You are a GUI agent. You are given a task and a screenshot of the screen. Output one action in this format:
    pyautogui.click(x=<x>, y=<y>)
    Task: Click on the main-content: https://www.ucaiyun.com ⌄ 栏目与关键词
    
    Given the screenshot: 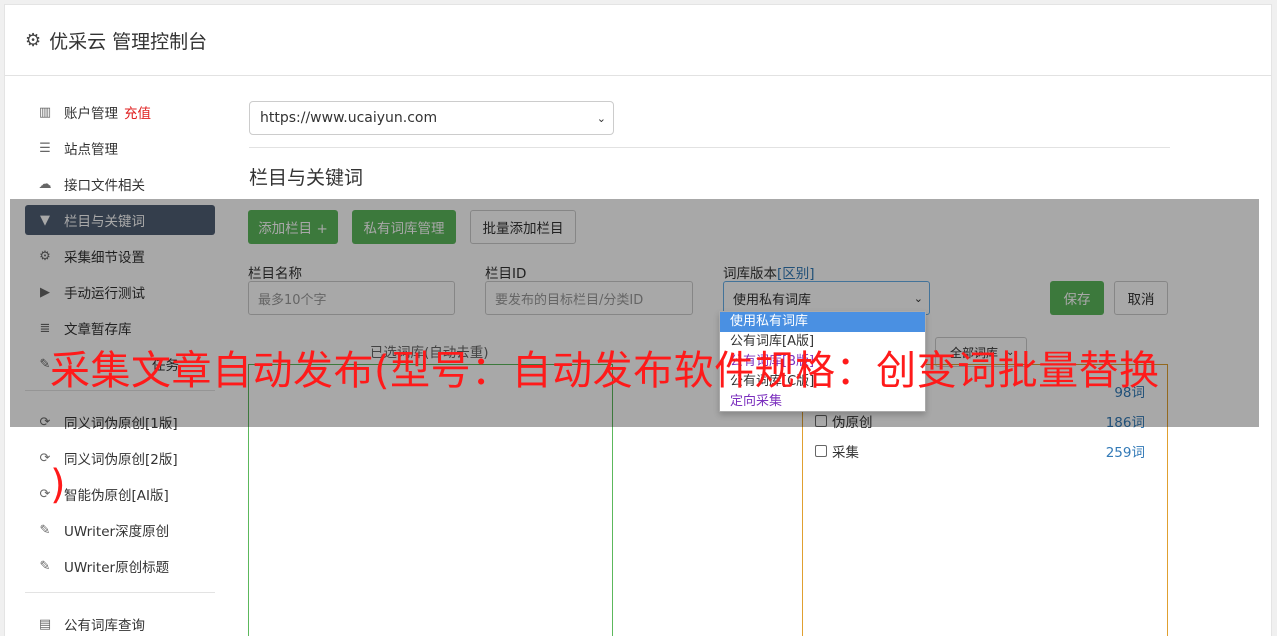 What is the action you would take?
    pyautogui.click(x=709, y=145)
    